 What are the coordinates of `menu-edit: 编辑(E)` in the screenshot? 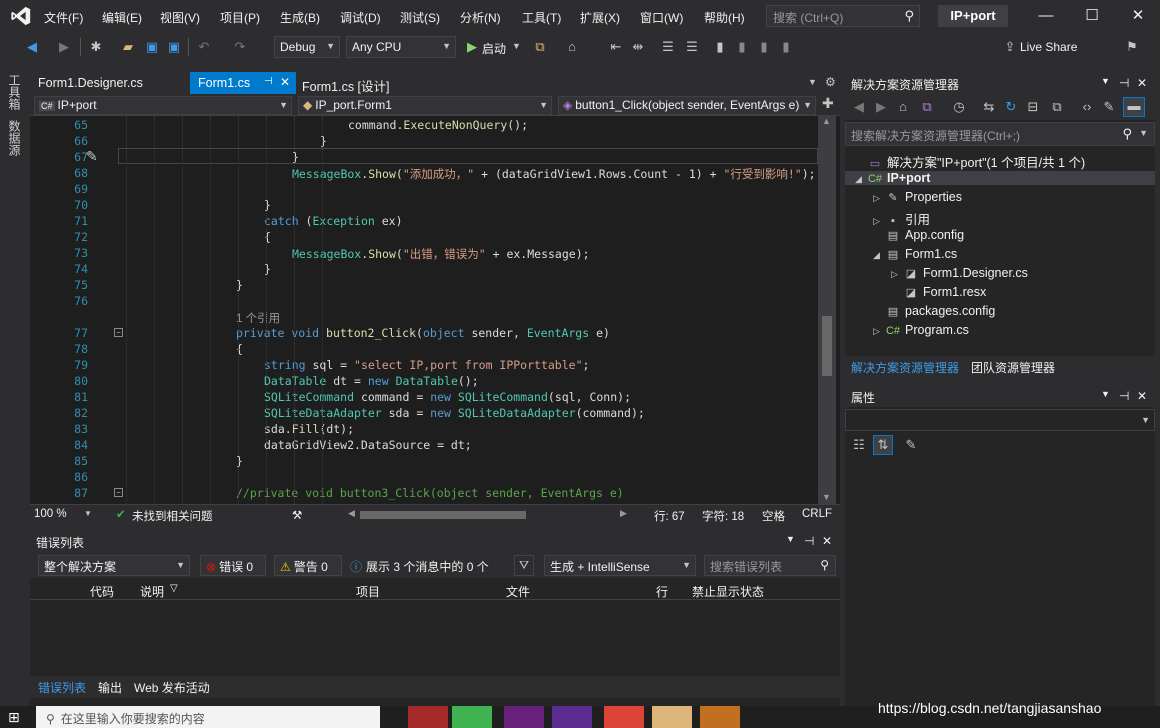 It's located at (122, 17).